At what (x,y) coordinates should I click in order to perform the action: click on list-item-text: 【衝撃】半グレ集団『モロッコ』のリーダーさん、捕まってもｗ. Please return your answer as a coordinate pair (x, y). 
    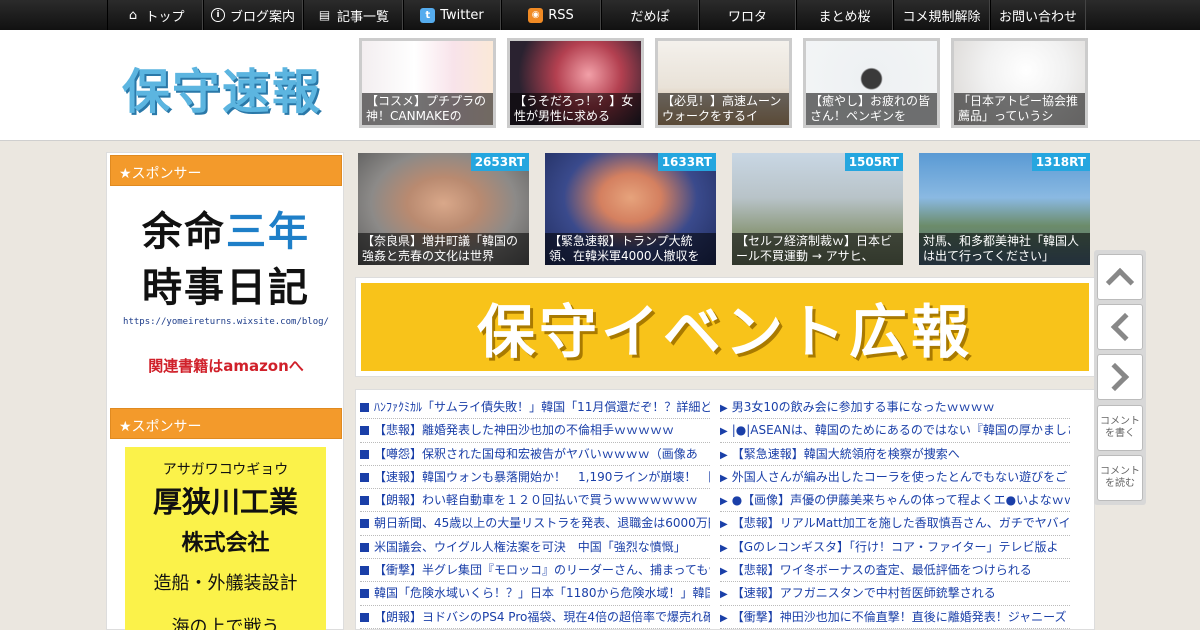
    Looking at the image, I should click on (542, 570).